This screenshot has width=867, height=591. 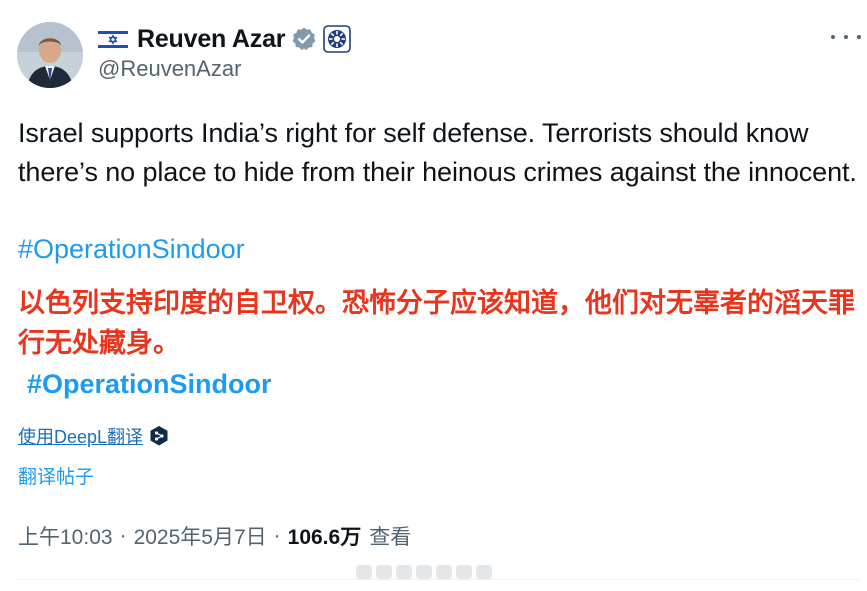 I want to click on author-name-row: Reuven Azar, so click(x=225, y=39).